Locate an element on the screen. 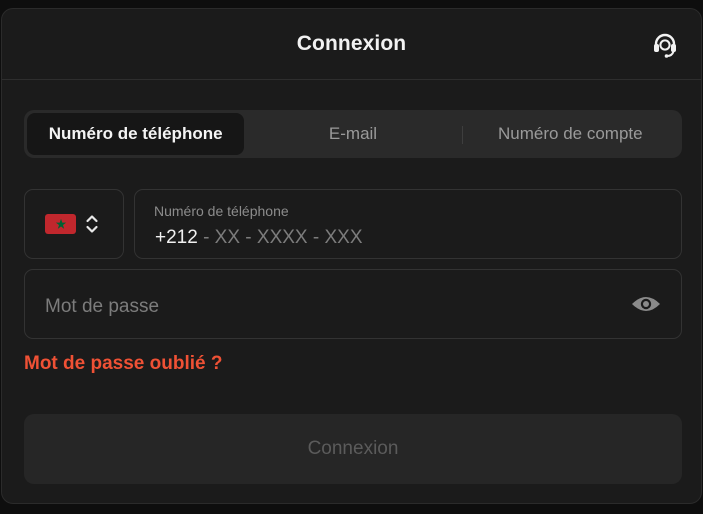  dial-code: +212 is located at coordinates (176, 237).